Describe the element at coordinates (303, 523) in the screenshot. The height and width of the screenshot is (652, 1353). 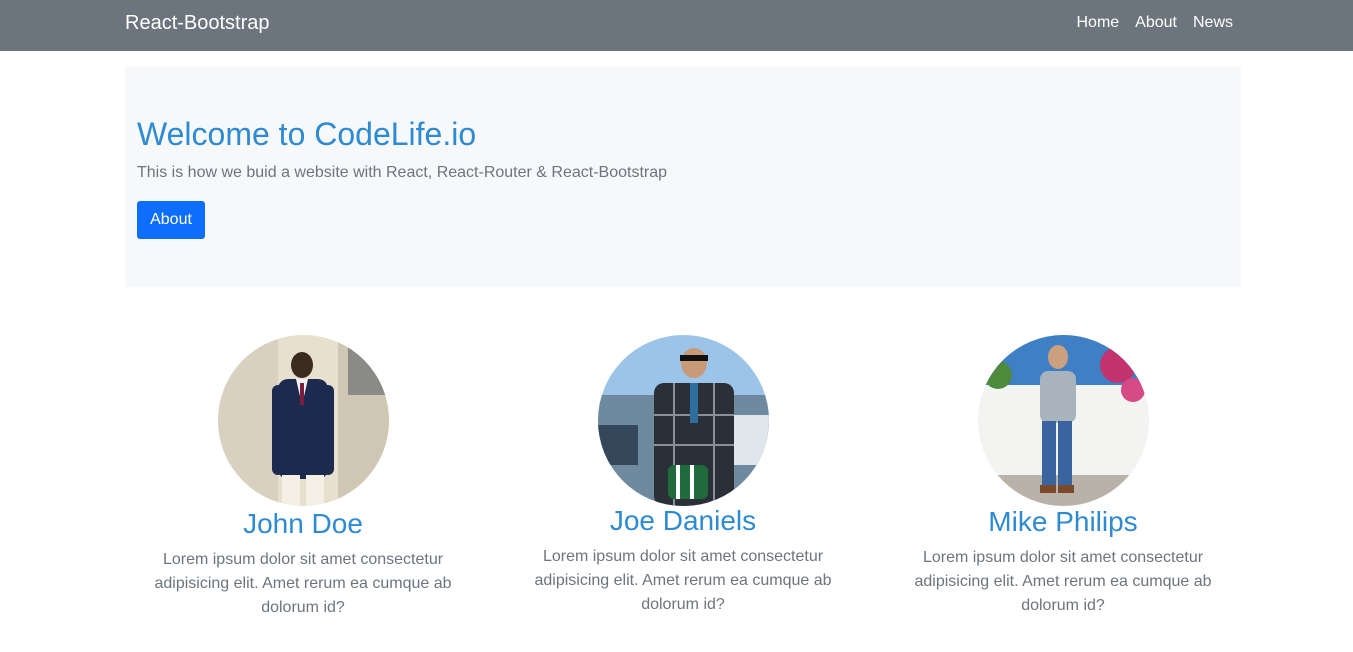
I see `person-name: John Doe` at that location.